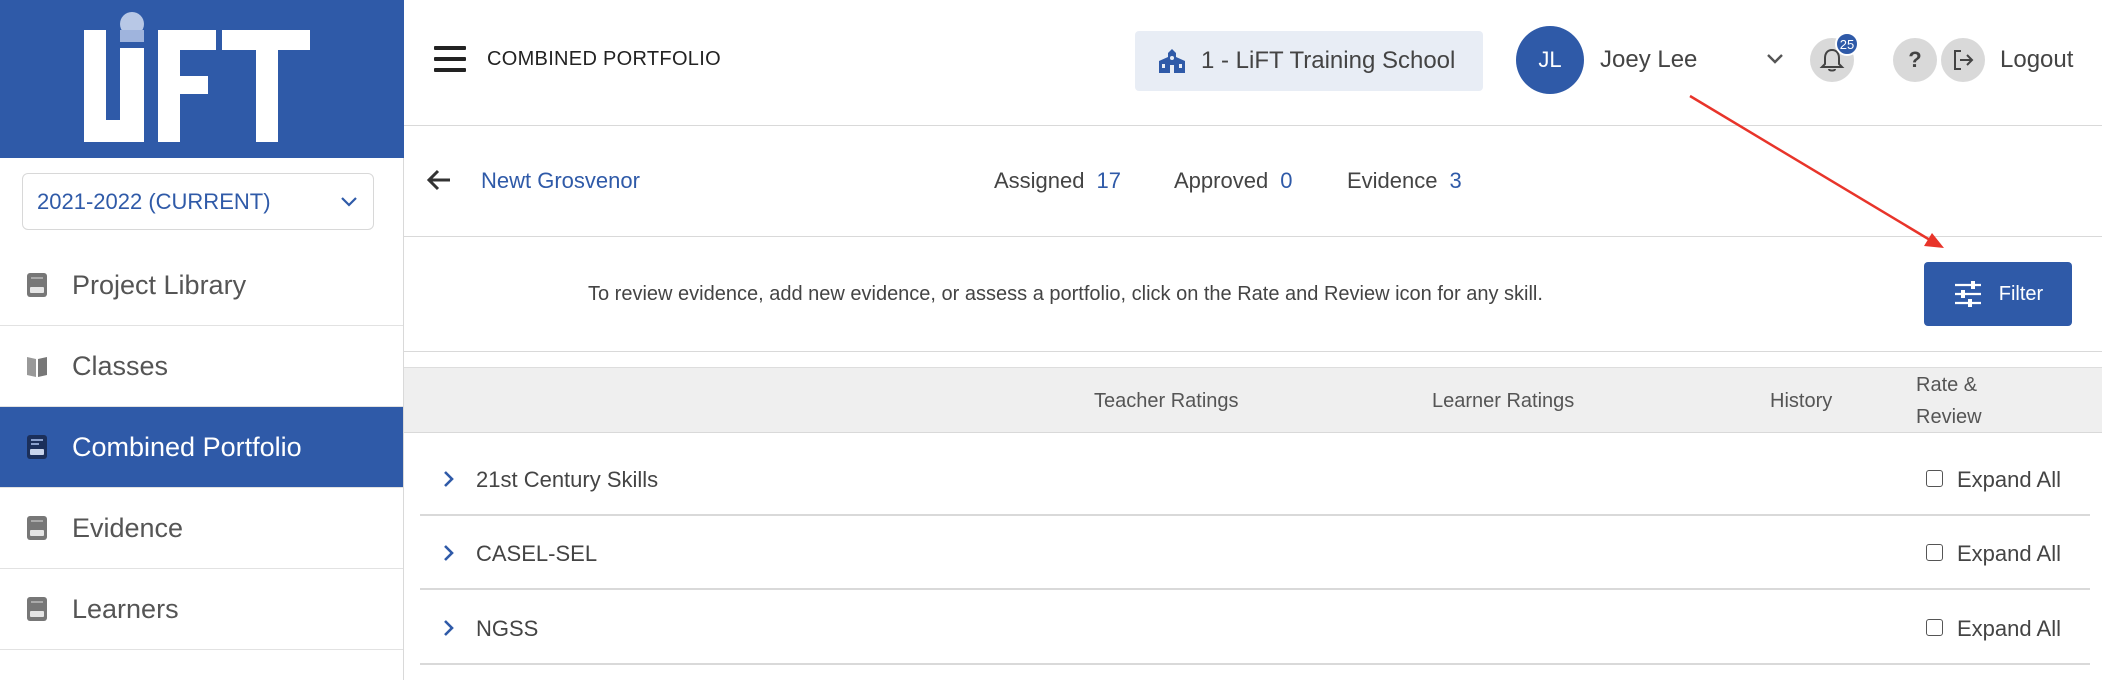  What do you see at coordinates (1648, 60) in the screenshot?
I see `user-name: Joey Lee` at bounding box center [1648, 60].